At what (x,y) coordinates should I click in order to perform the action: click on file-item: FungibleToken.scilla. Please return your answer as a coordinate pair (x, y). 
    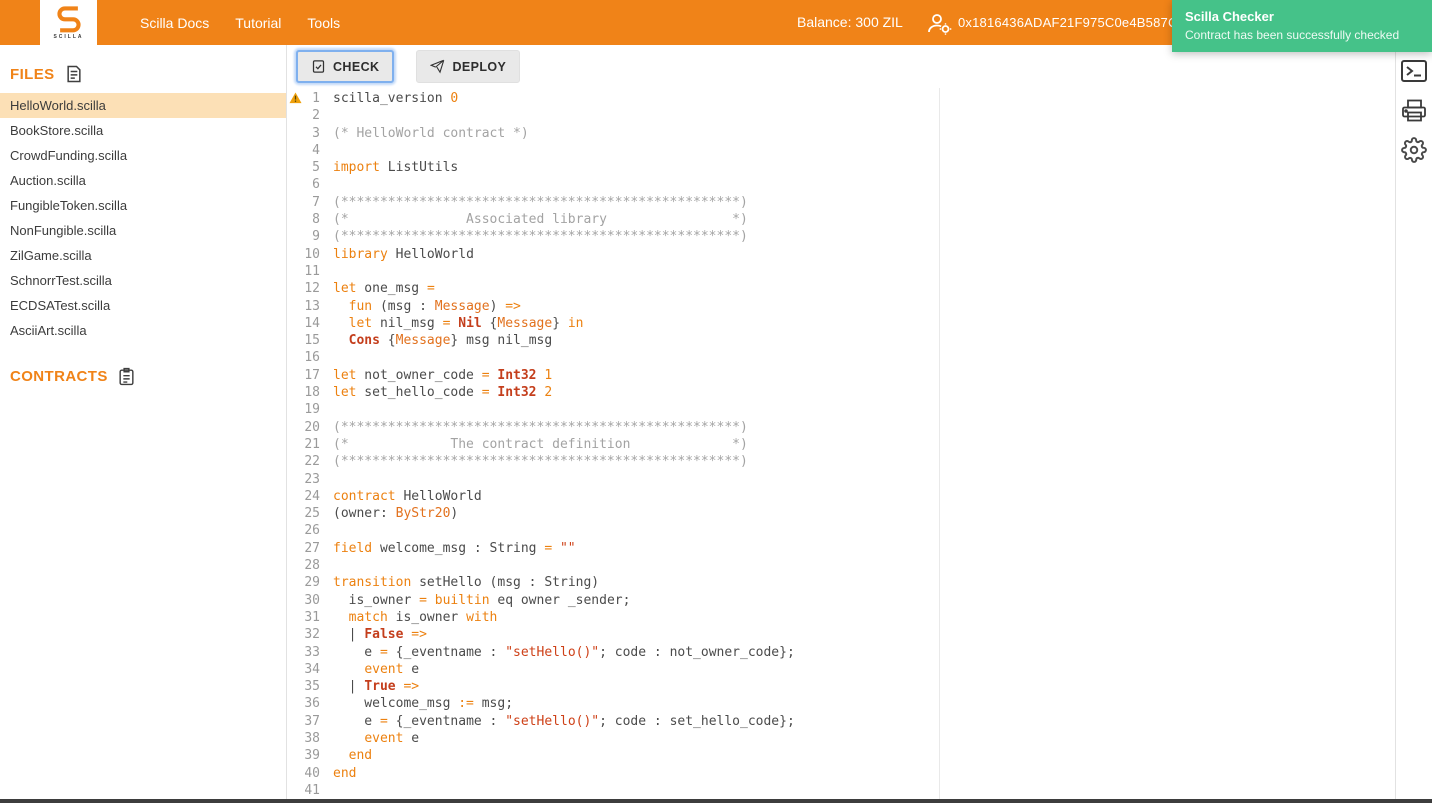
    Looking at the image, I should click on (143, 205).